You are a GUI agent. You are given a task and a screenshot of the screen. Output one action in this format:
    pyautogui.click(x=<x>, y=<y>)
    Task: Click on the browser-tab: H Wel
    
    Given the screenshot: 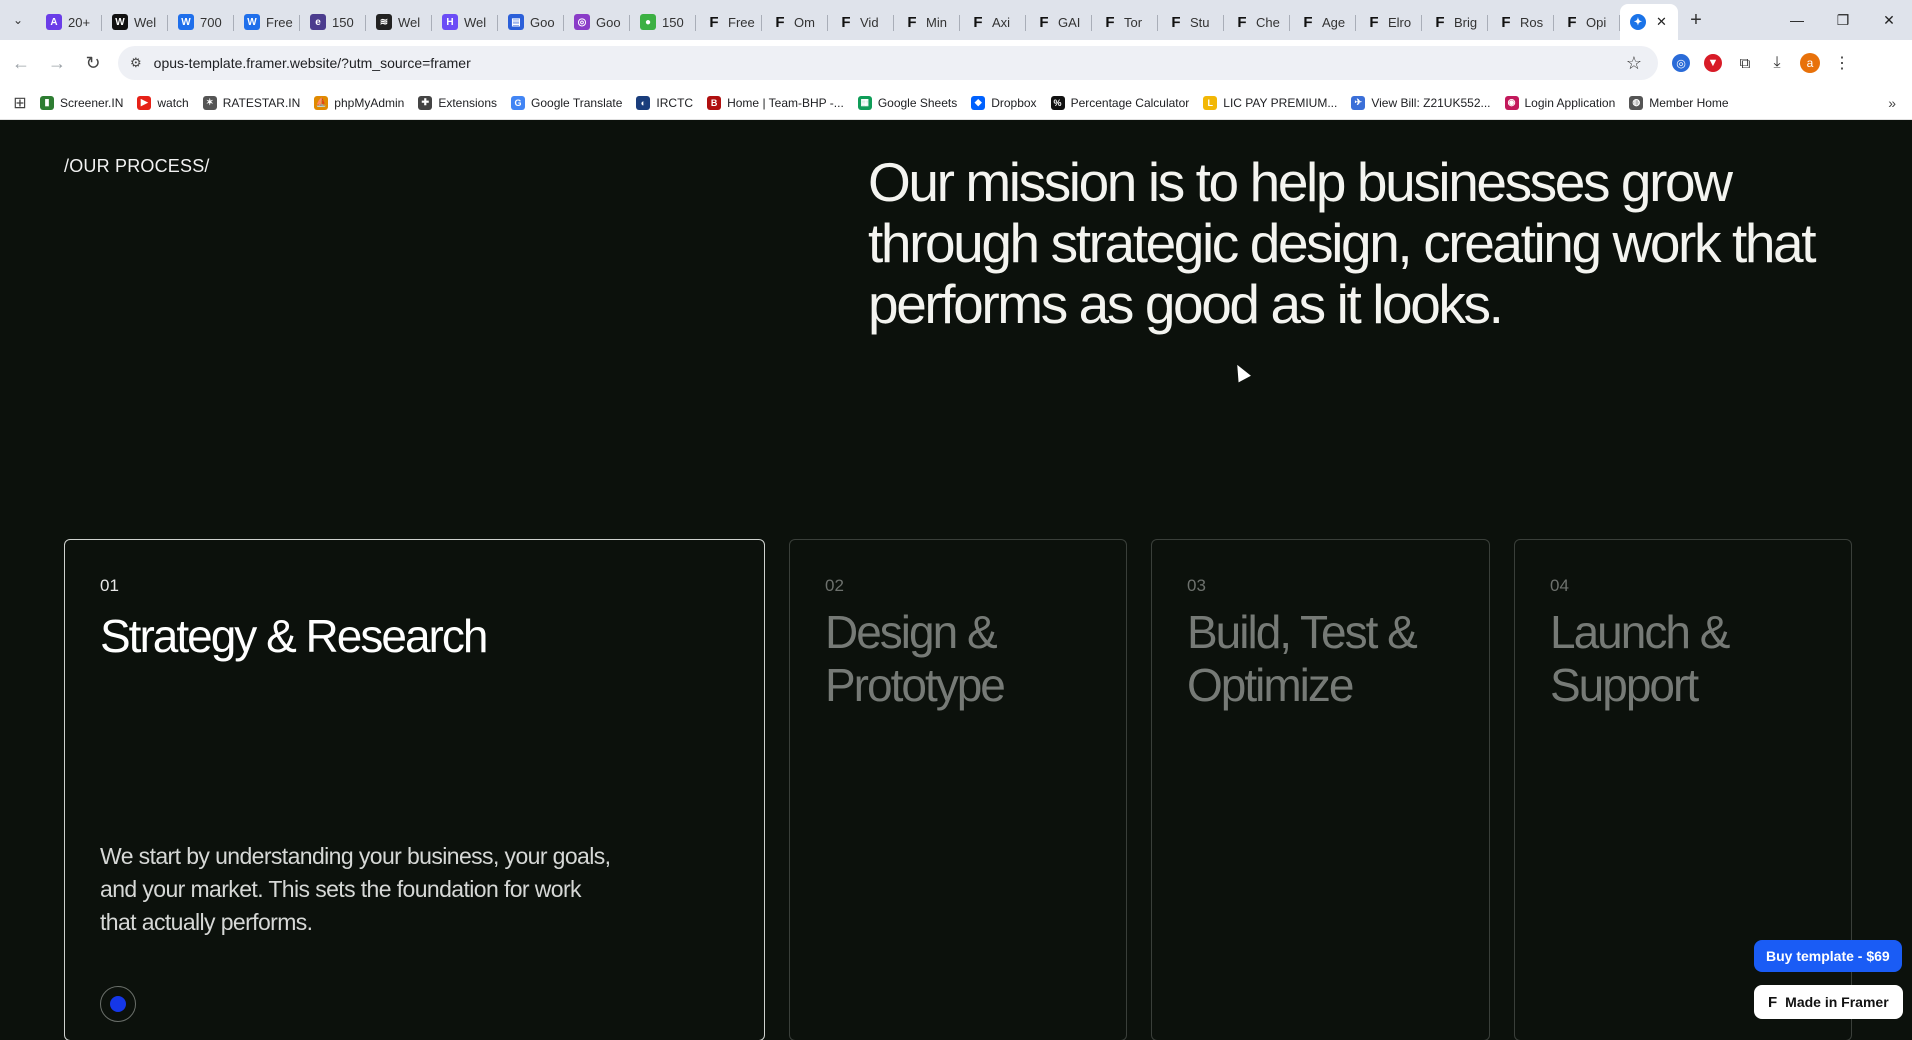 What is the action you would take?
    pyautogui.click(x=465, y=22)
    